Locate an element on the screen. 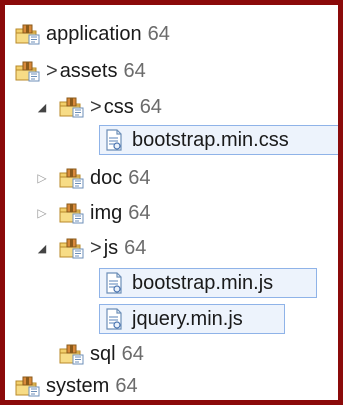 Image resolution: width=343 pixels, height=405 pixels. tree-item-label: doc is located at coordinates (106, 177).